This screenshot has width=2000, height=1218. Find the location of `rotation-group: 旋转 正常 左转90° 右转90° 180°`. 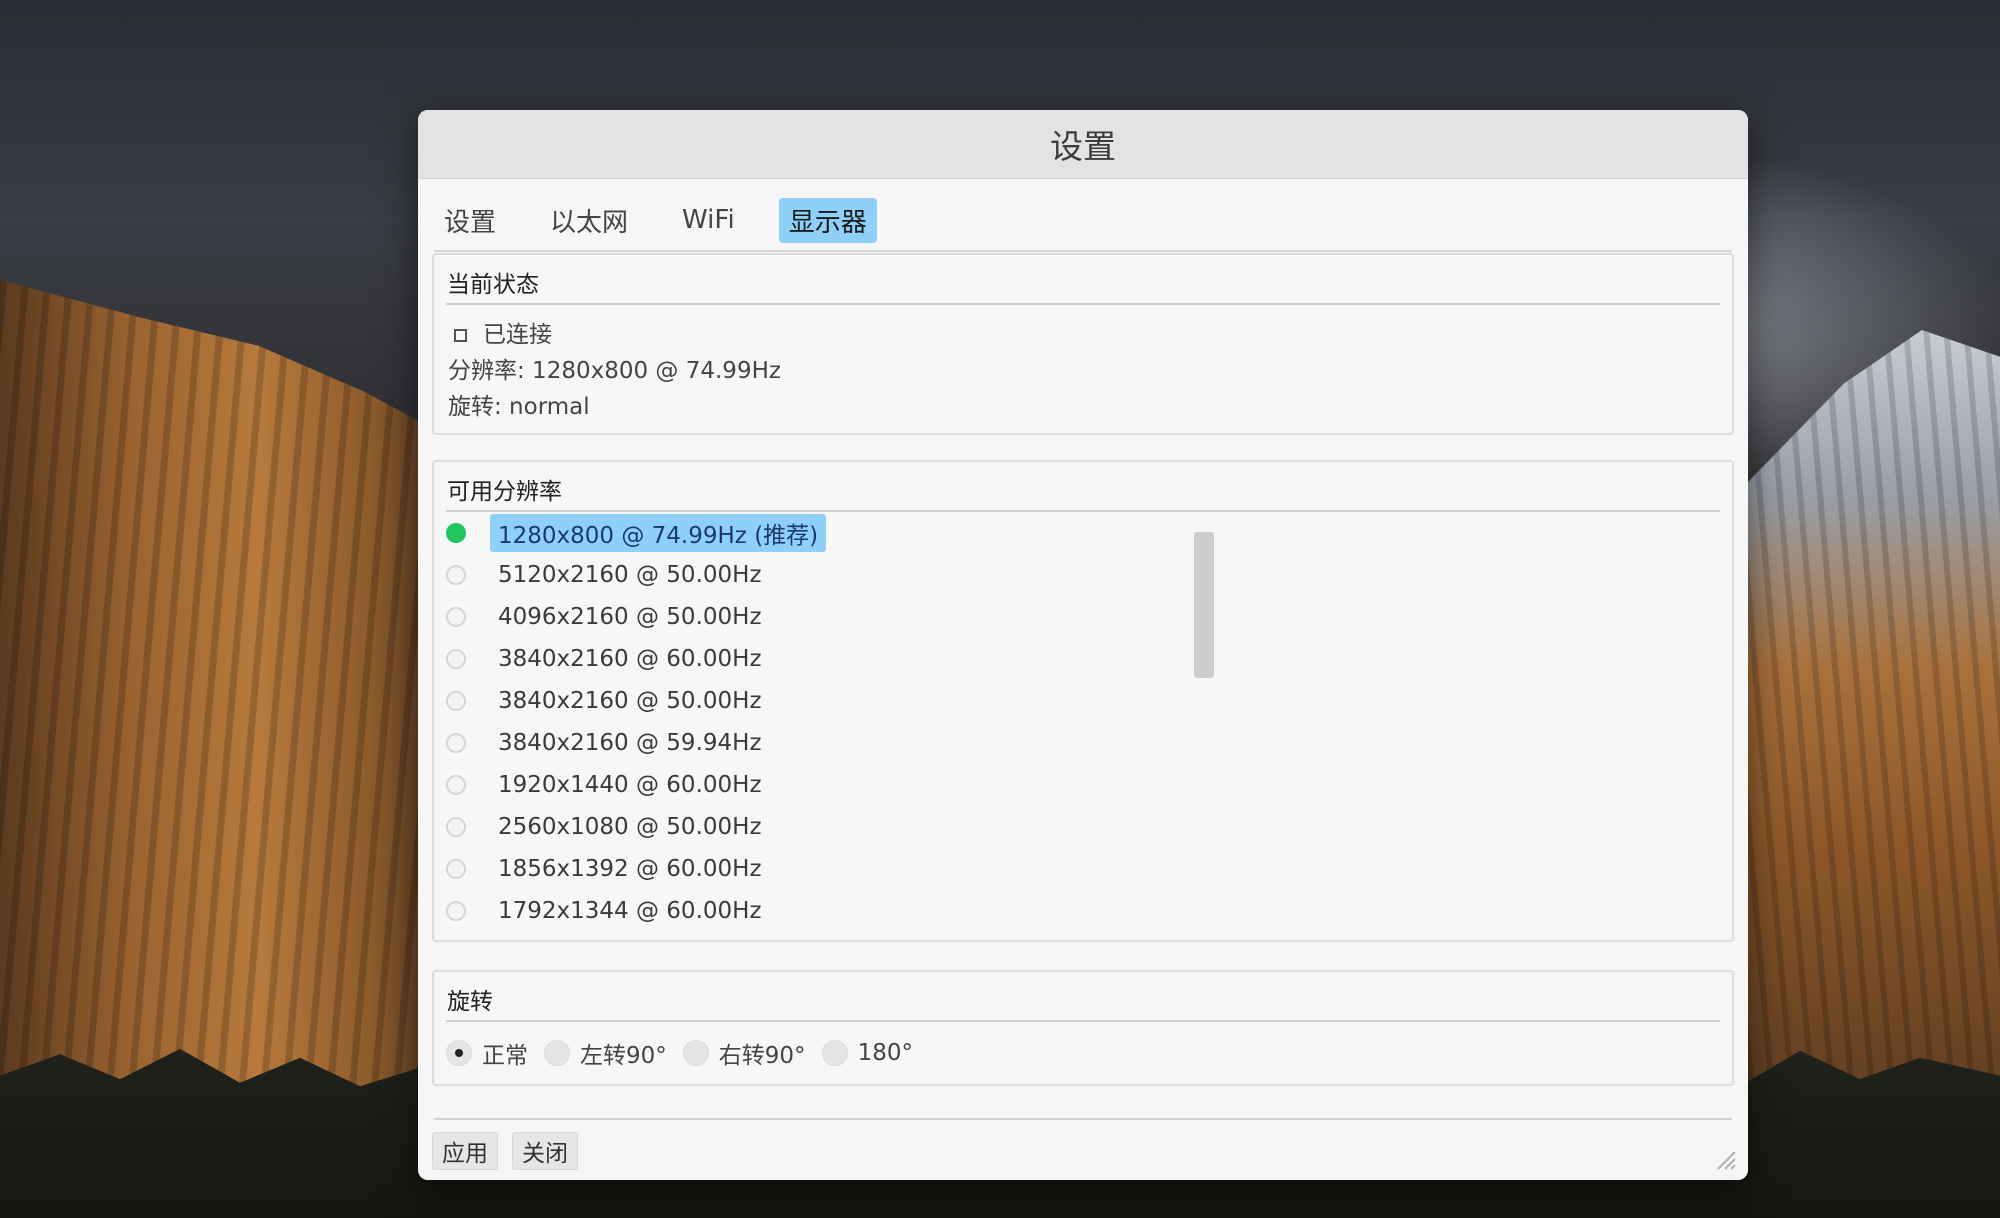

rotation-group: 旋转 正常 左转90° 右转90° 180° is located at coordinates (1083, 1028).